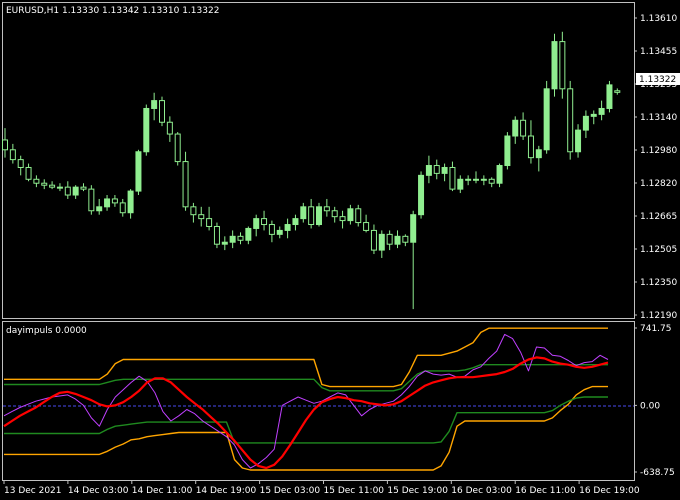  I want to click on price-tick-label: 1.12505, so click(658, 250).